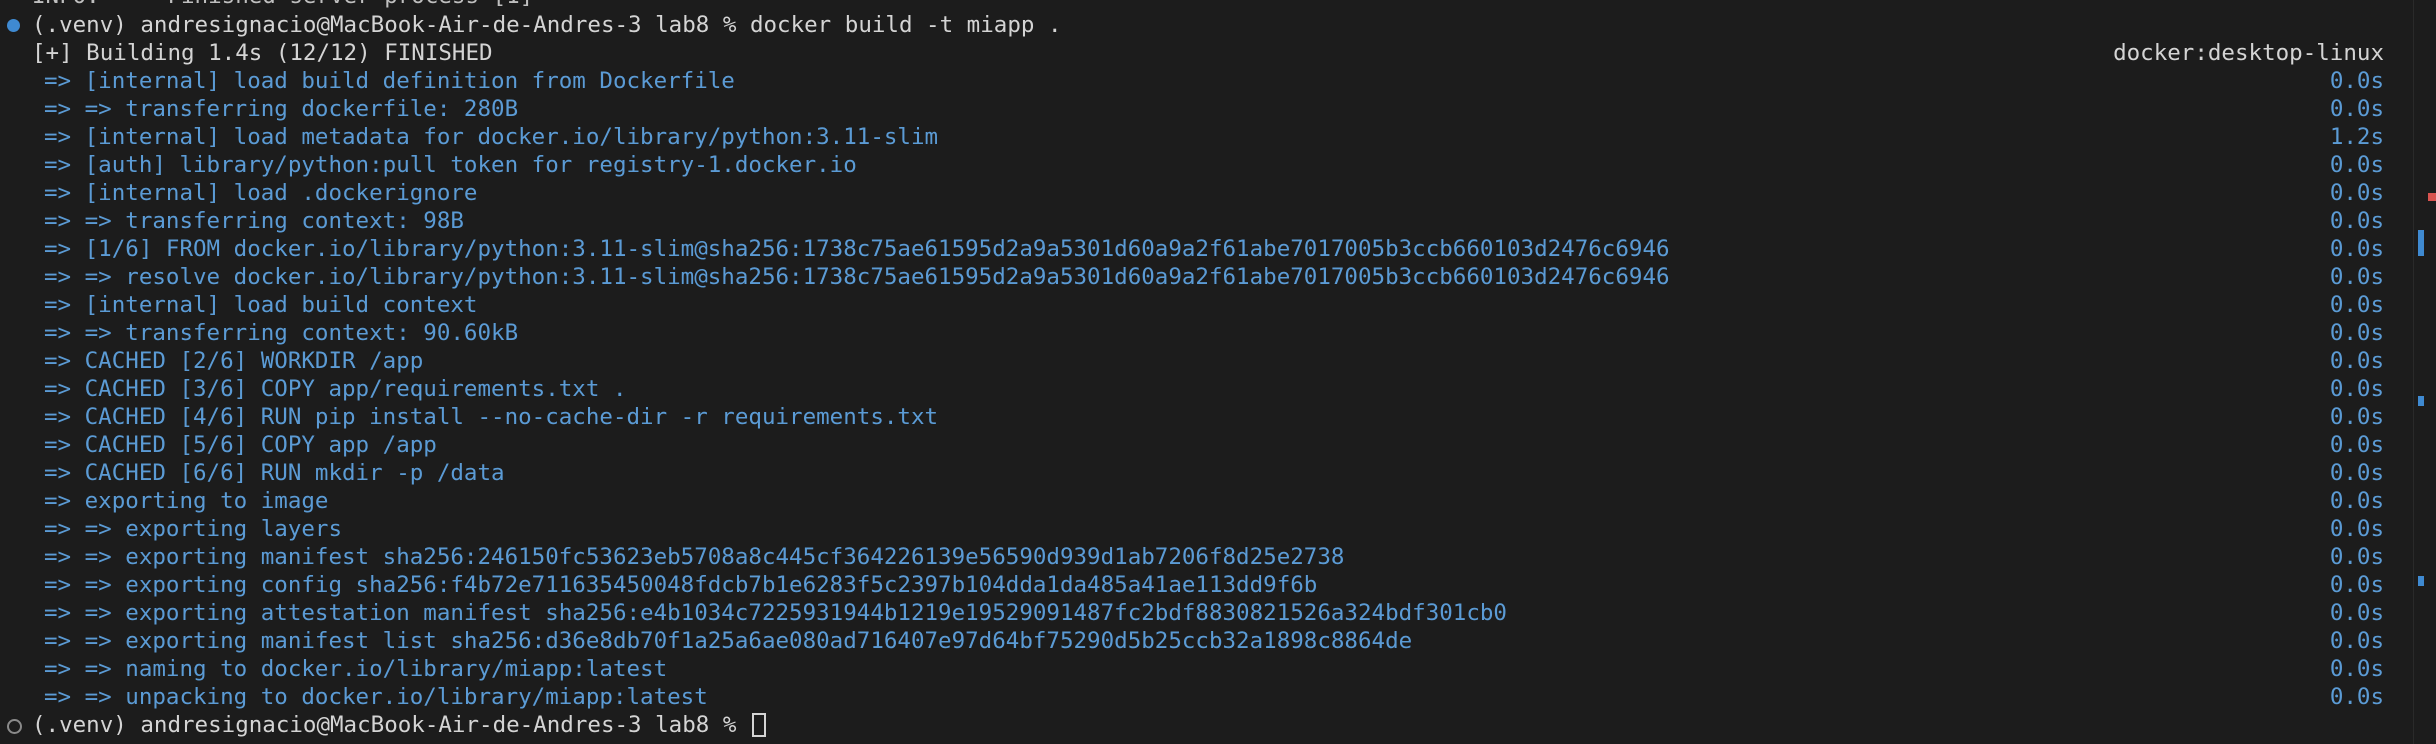 The width and height of the screenshot is (2436, 744). What do you see at coordinates (240, 445) in the screenshot?
I see `build-step-line: => CACHED [5/6] COPY app /app` at bounding box center [240, 445].